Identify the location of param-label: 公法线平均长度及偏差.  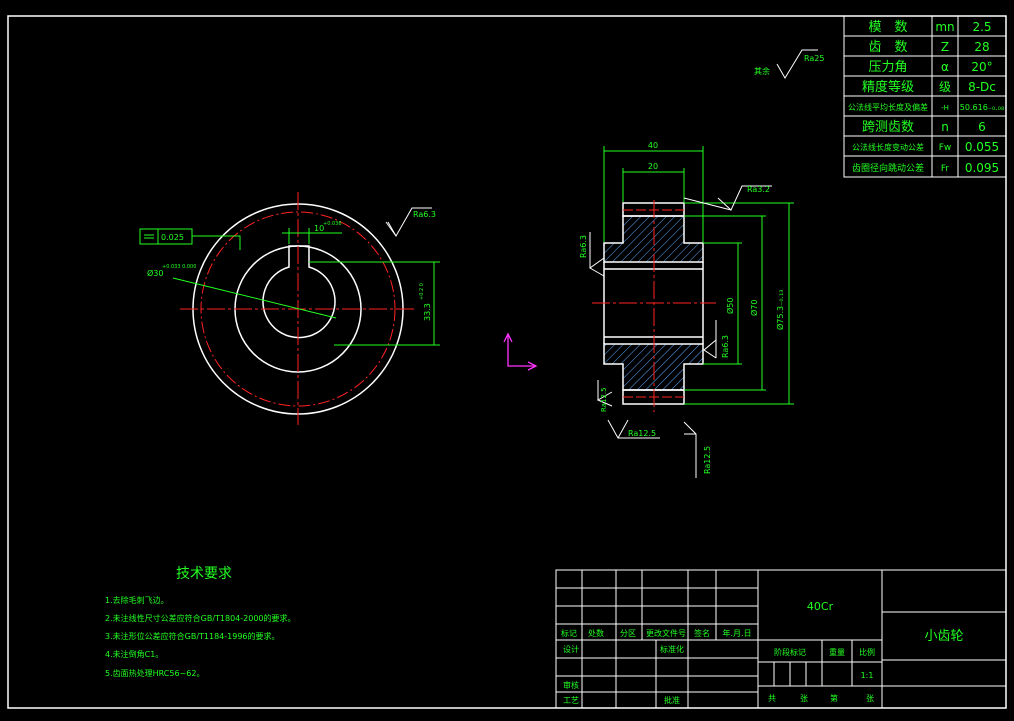
(888, 107).